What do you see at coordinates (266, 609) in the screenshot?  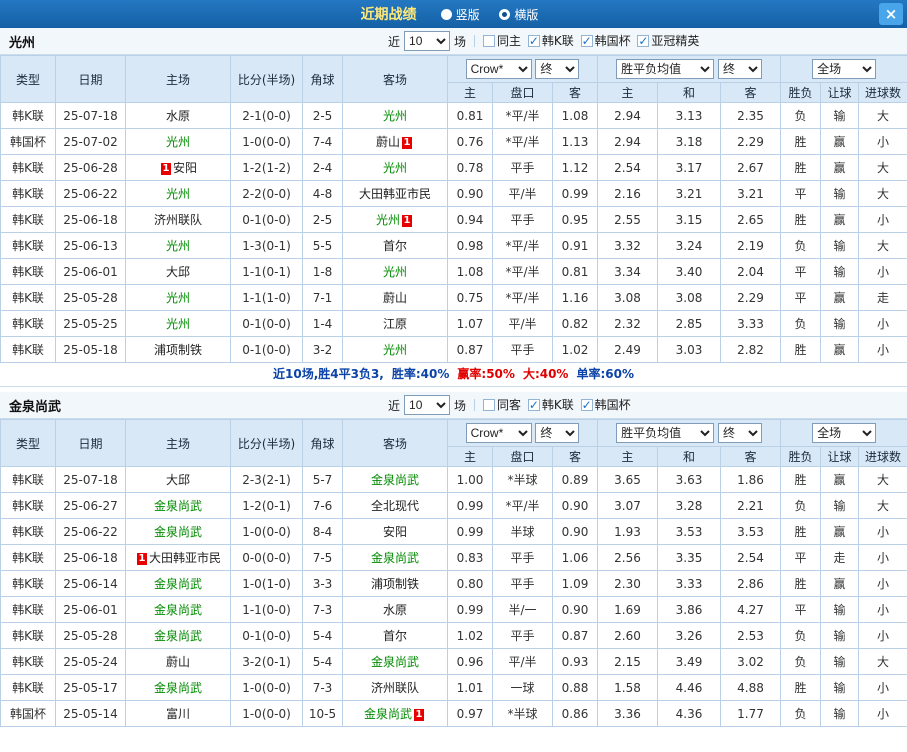 I see `cell-score: 1-1(0-0)` at bounding box center [266, 609].